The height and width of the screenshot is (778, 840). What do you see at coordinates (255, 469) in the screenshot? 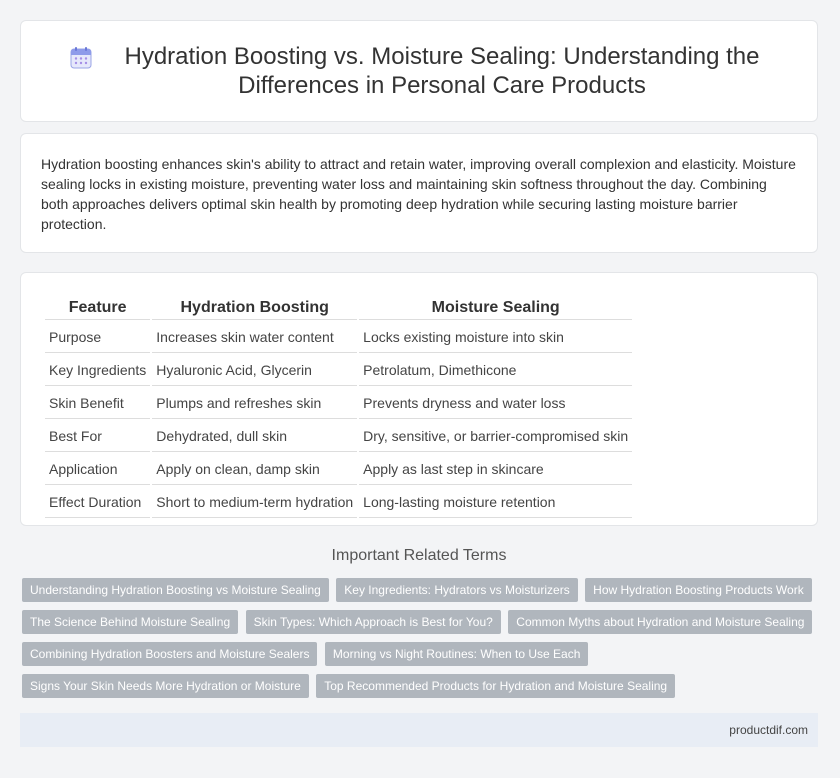
I see `table-cell: Apply on clean, damp skin` at bounding box center [255, 469].